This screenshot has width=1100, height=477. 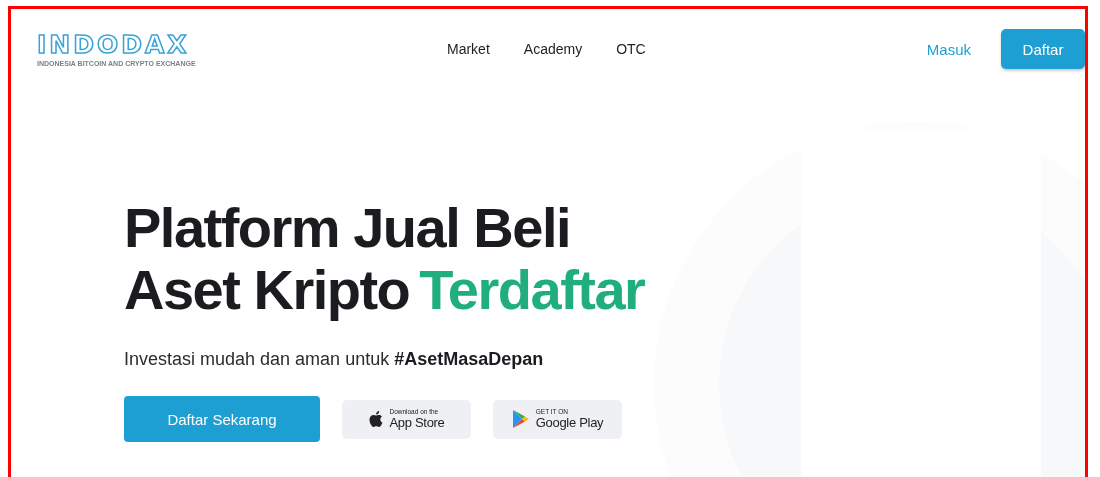 What do you see at coordinates (376, 419) in the screenshot?
I see `apple-logo-icon` at bounding box center [376, 419].